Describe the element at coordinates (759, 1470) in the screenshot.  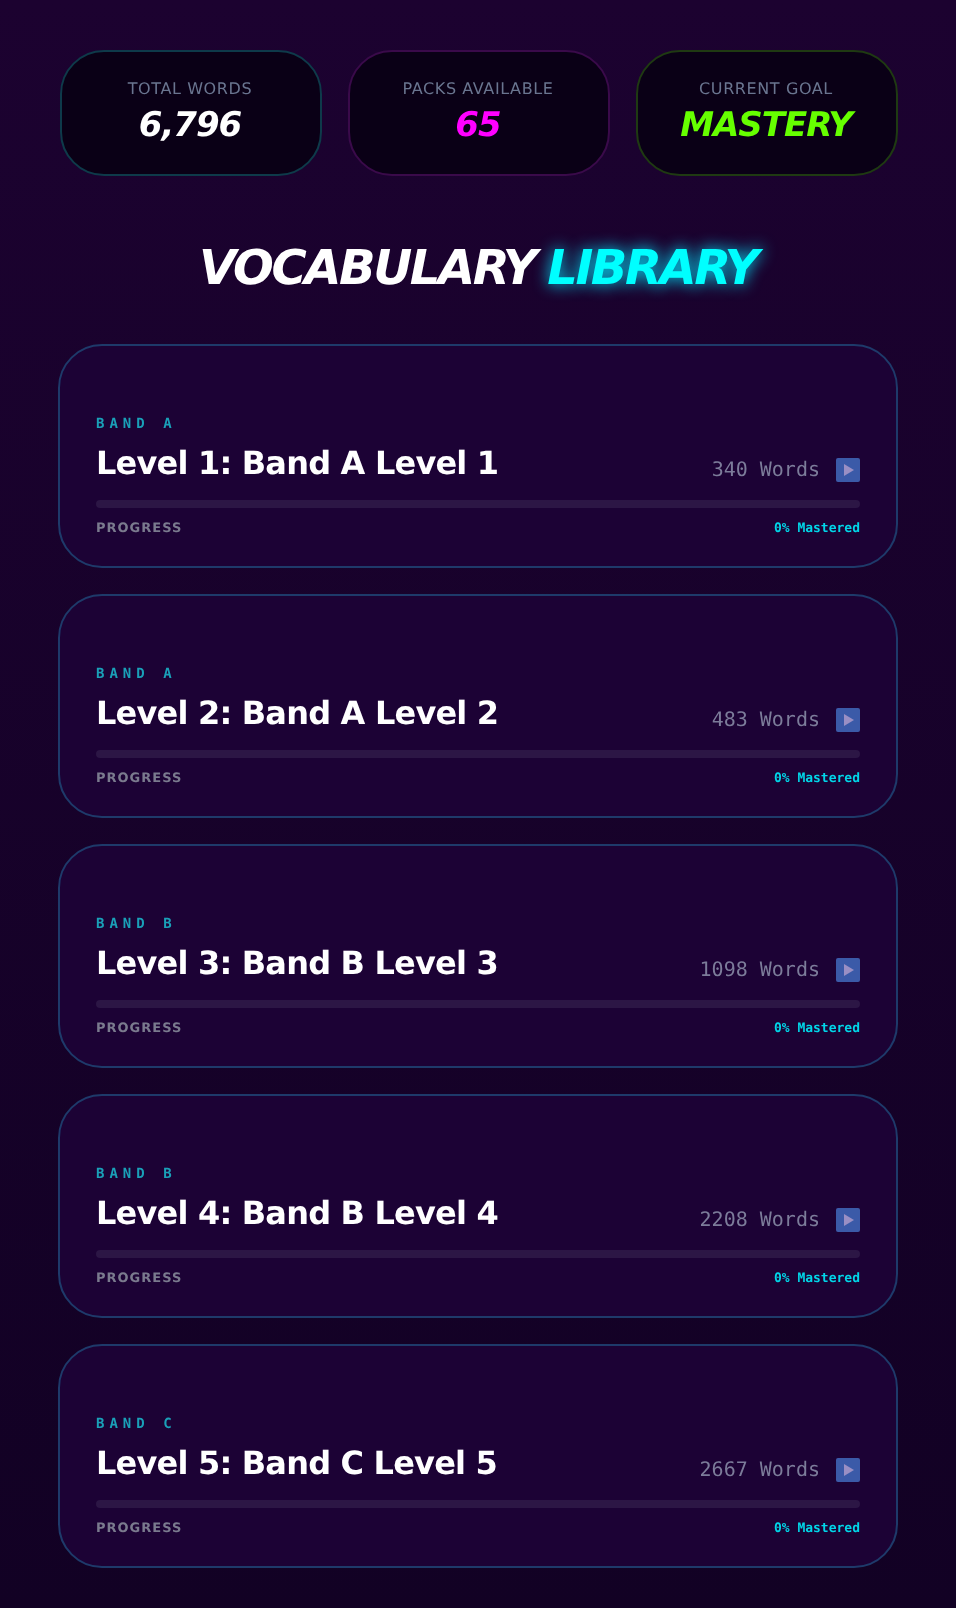
I see `word-count: 2667 Words` at that location.